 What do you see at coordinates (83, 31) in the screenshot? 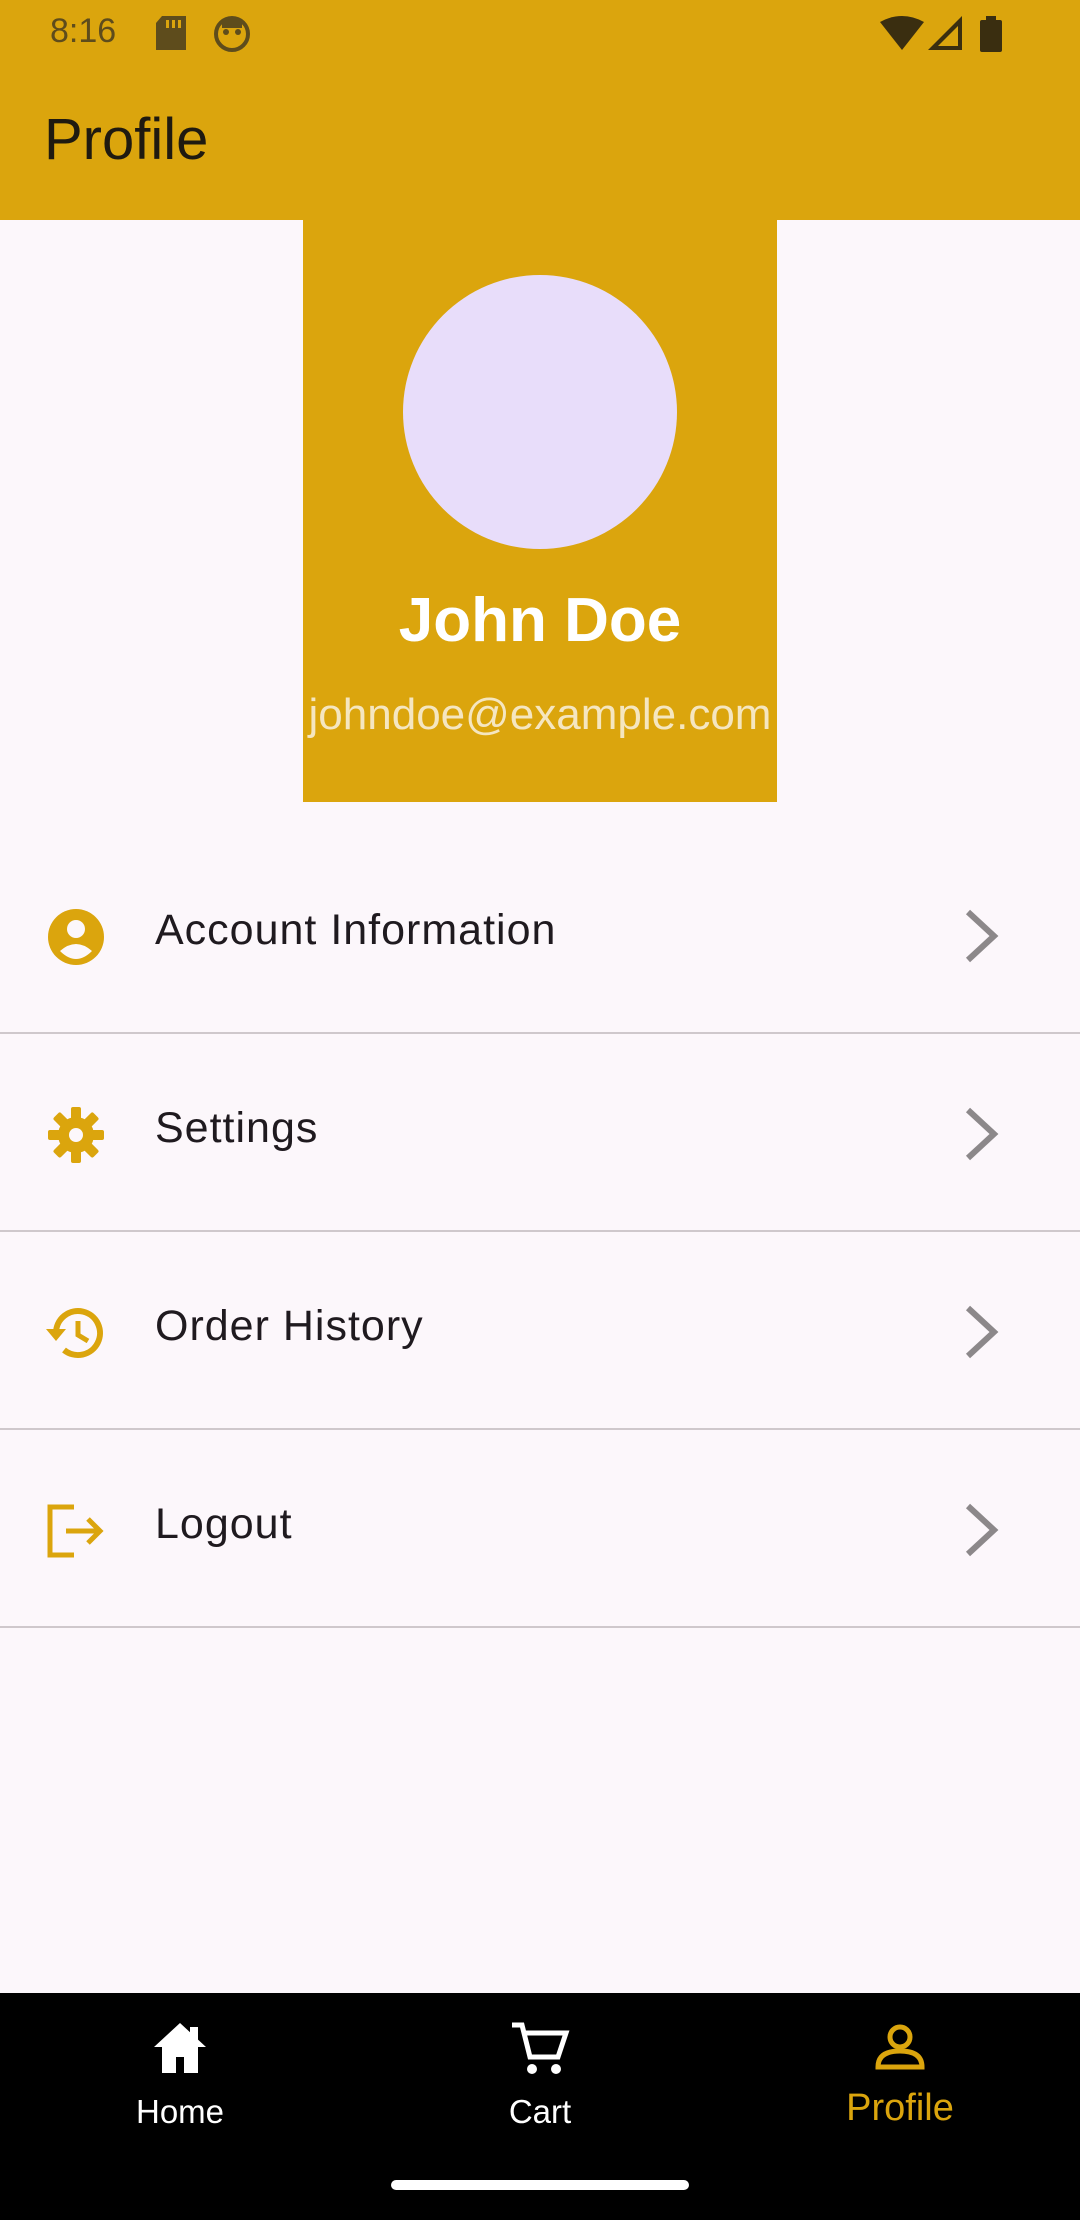
I see `status-time: 8:16` at bounding box center [83, 31].